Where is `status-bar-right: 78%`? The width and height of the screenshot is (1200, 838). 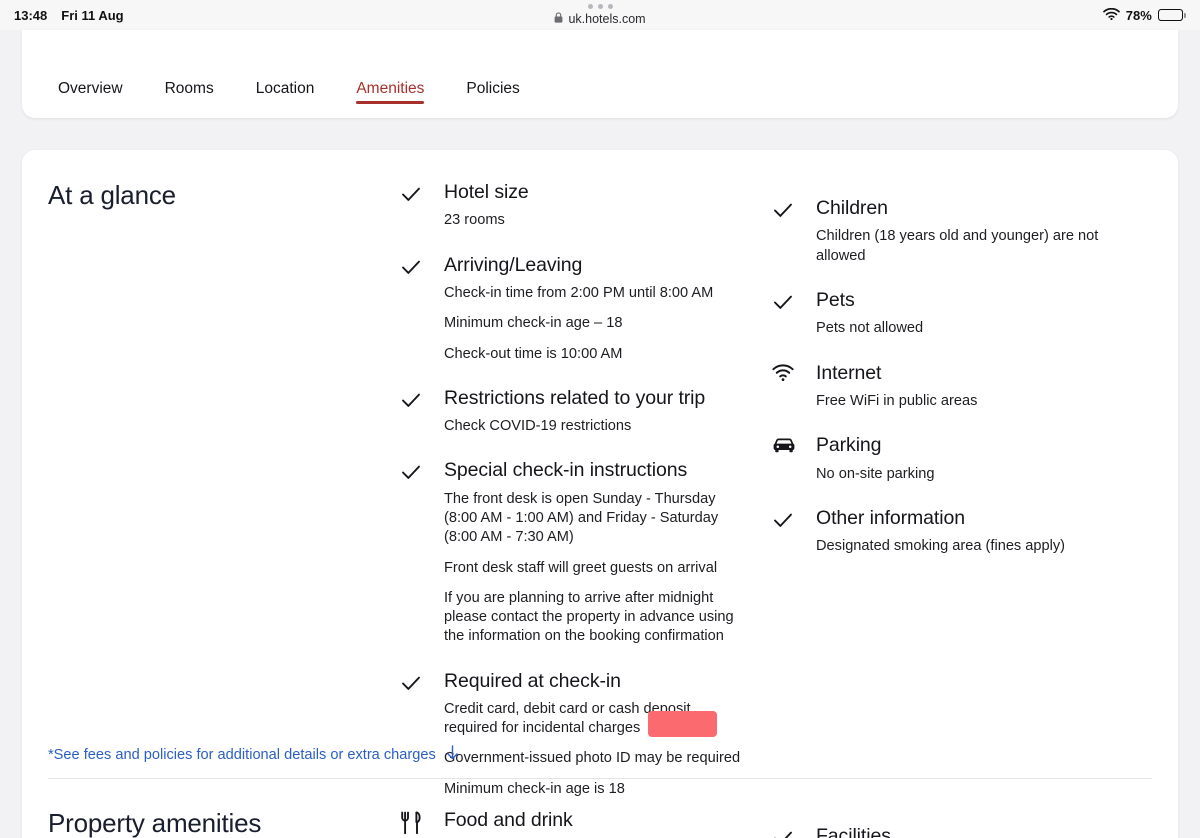 status-bar-right: 78% is located at coordinates (1144, 15).